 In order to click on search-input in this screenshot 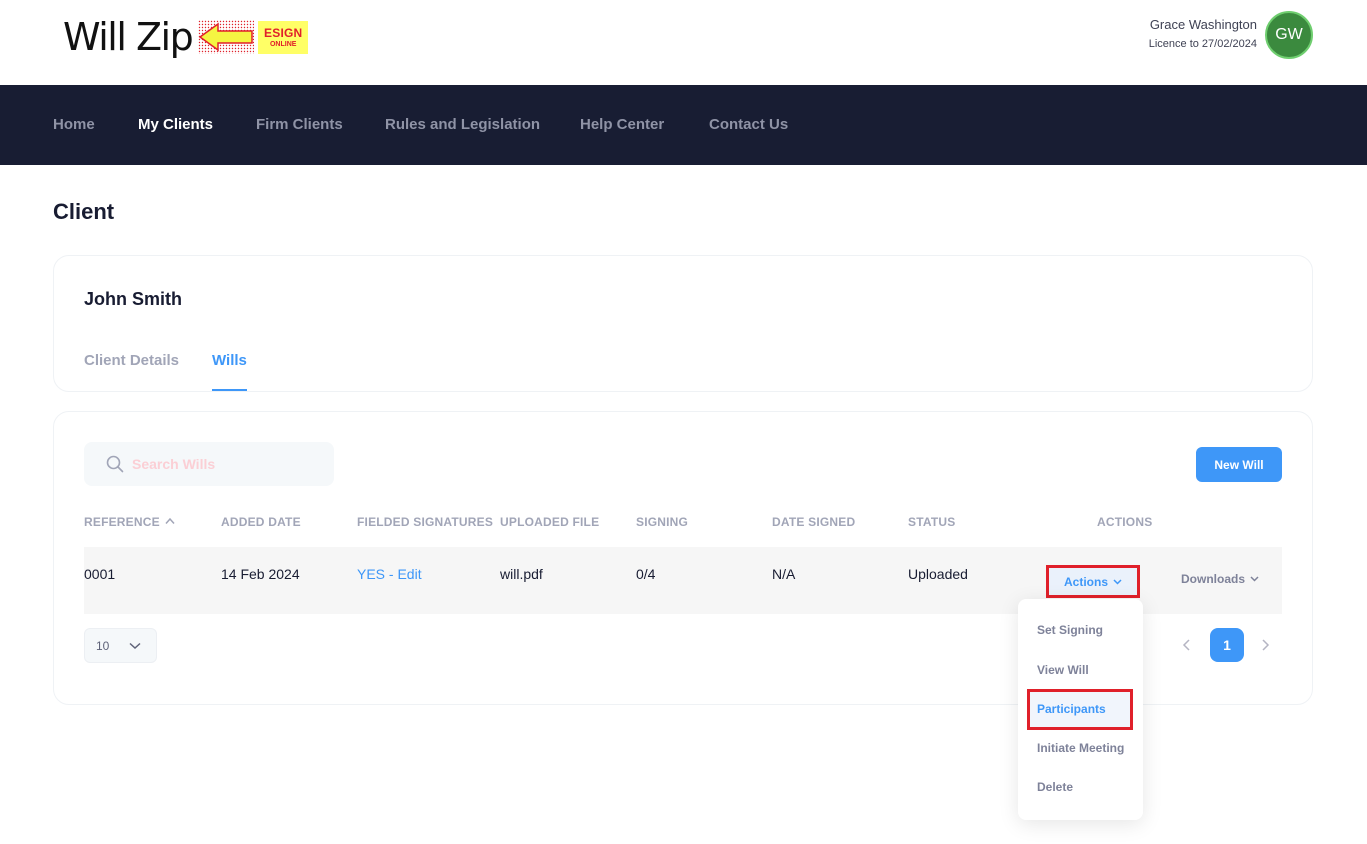, I will do `click(227, 464)`.